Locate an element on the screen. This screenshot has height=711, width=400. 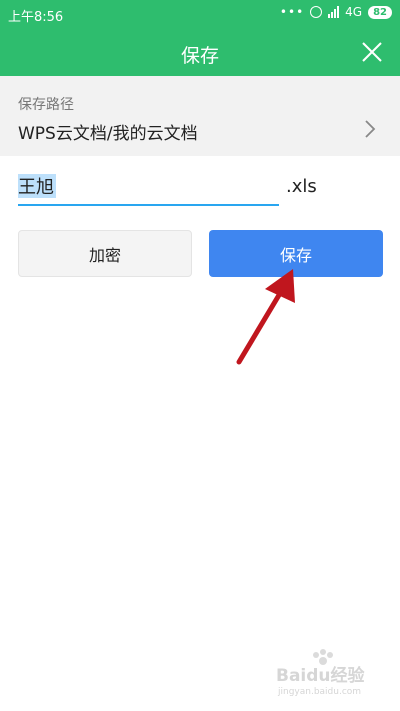
signal-icon is located at coordinates (334, 12).